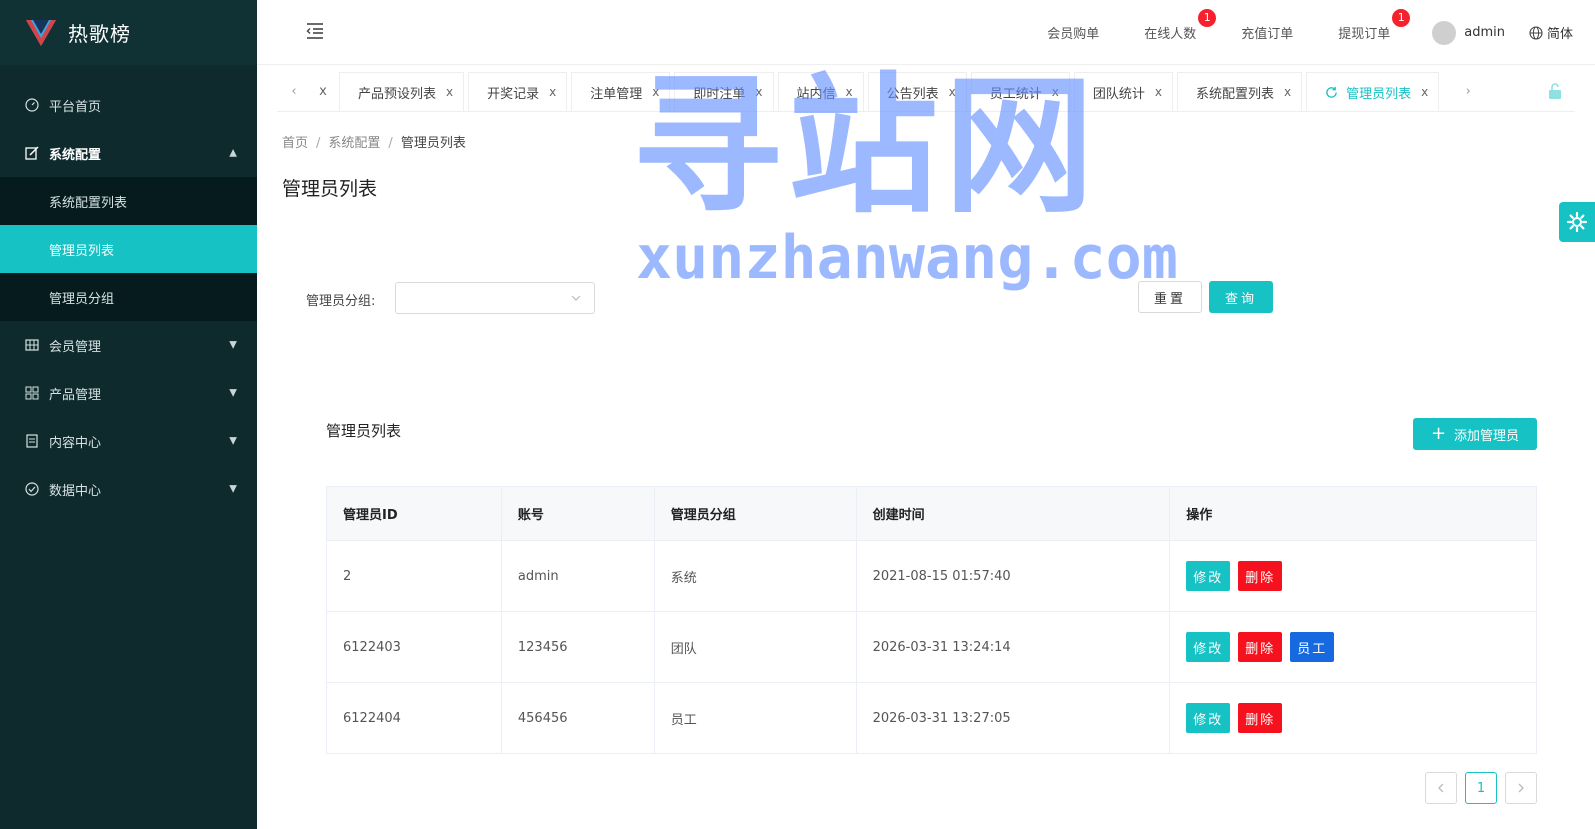 The height and width of the screenshot is (829, 1595). I want to click on column-header: 管理员分组, so click(755, 513).